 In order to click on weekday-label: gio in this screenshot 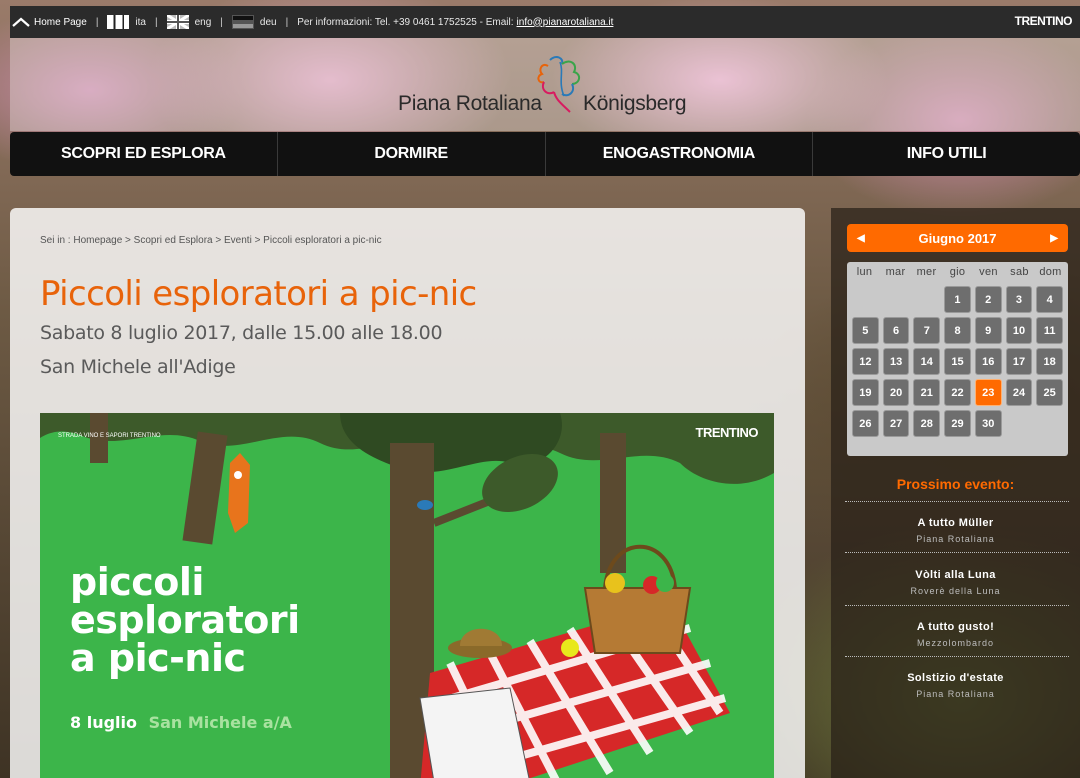, I will do `click(957, 272)`.